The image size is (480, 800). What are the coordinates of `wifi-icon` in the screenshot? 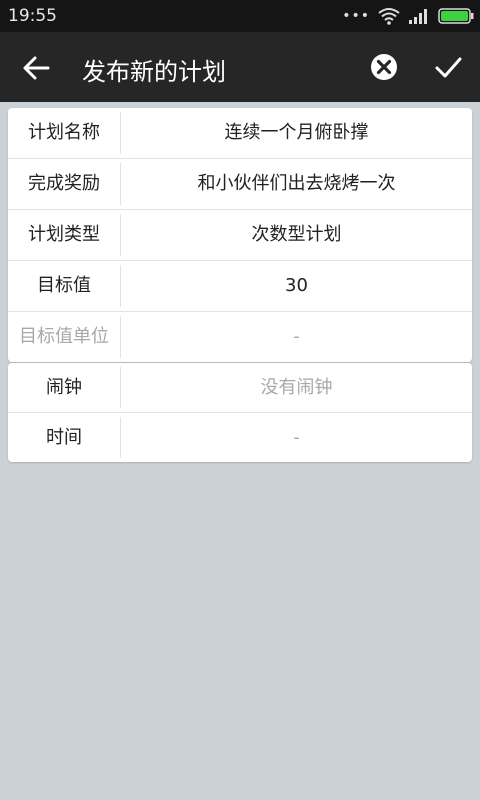 It's located at (389, 16).